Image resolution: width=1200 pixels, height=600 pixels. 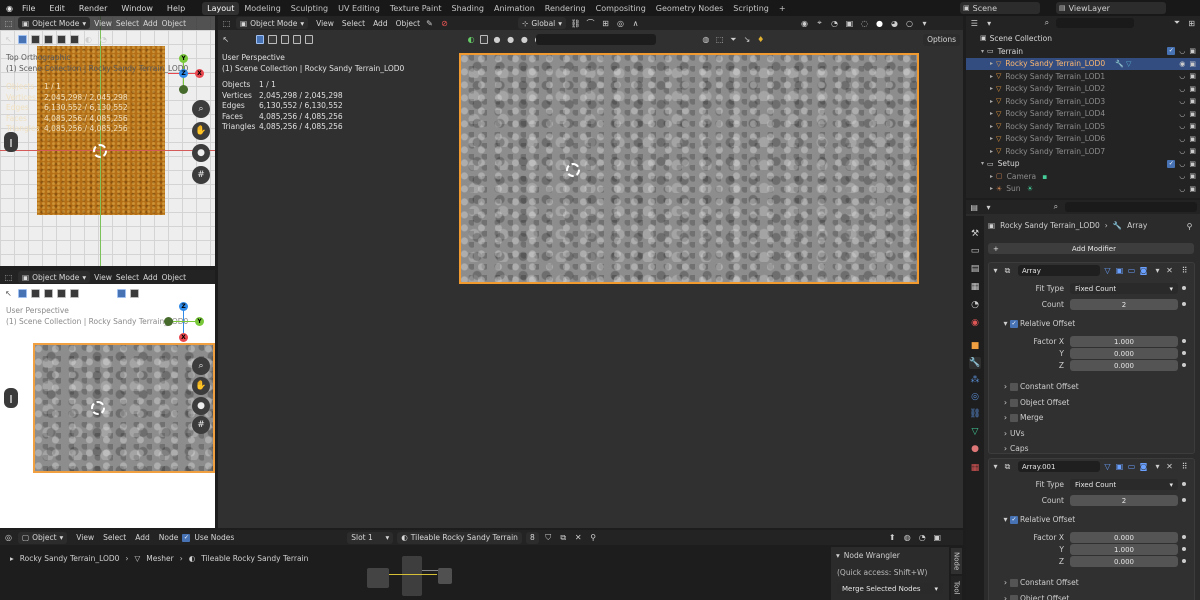 I want to click on snap-icon: ◍, so click(x=907, y=537).